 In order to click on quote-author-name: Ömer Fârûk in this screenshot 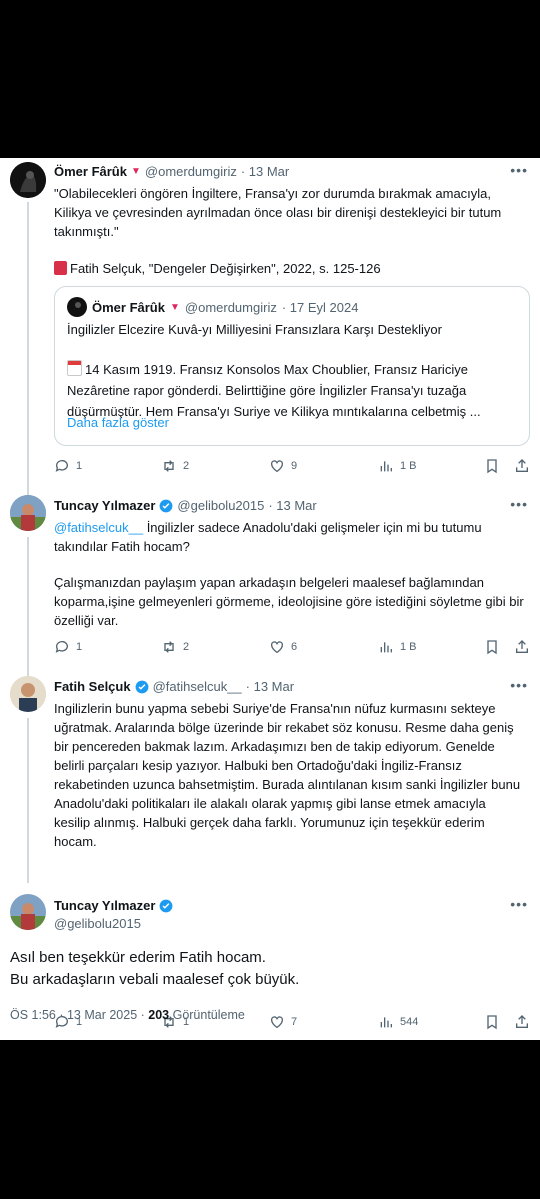, I will do `click(128, 307)`.